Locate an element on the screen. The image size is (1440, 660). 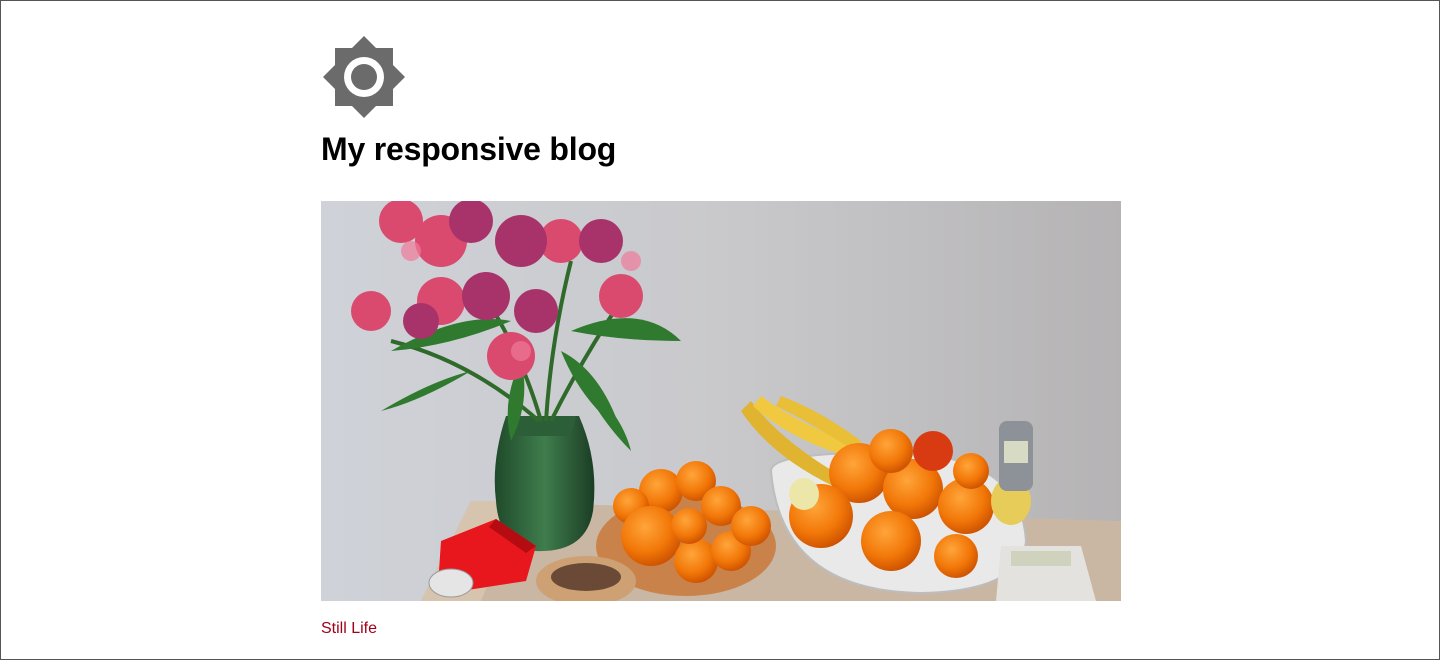
still-life-link: Still Life is located at coordinates (349, 629).